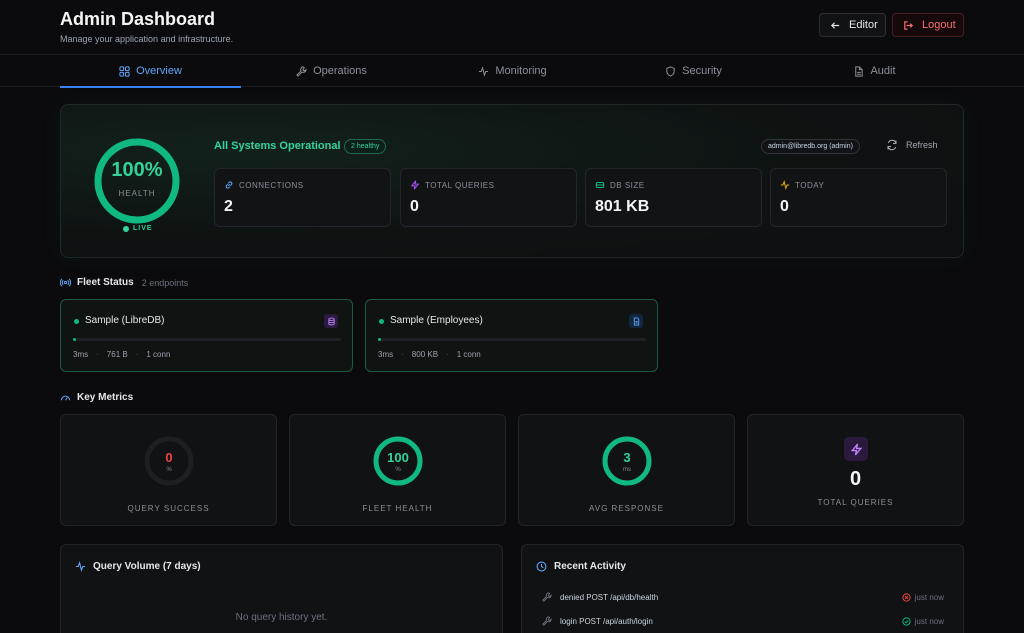 The height and width of the screenshot is (633, 1024). Describe the element at coordinates (855, 502) in the screenshot. I see `metric-label: TOTAL QUERIES` at that location.